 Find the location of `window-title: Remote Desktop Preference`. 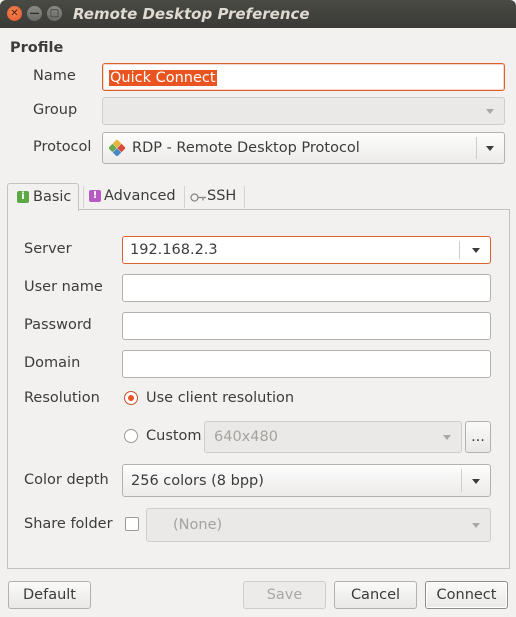

window-title: Remote Desktop Preference is located at coordinates (191, 14).